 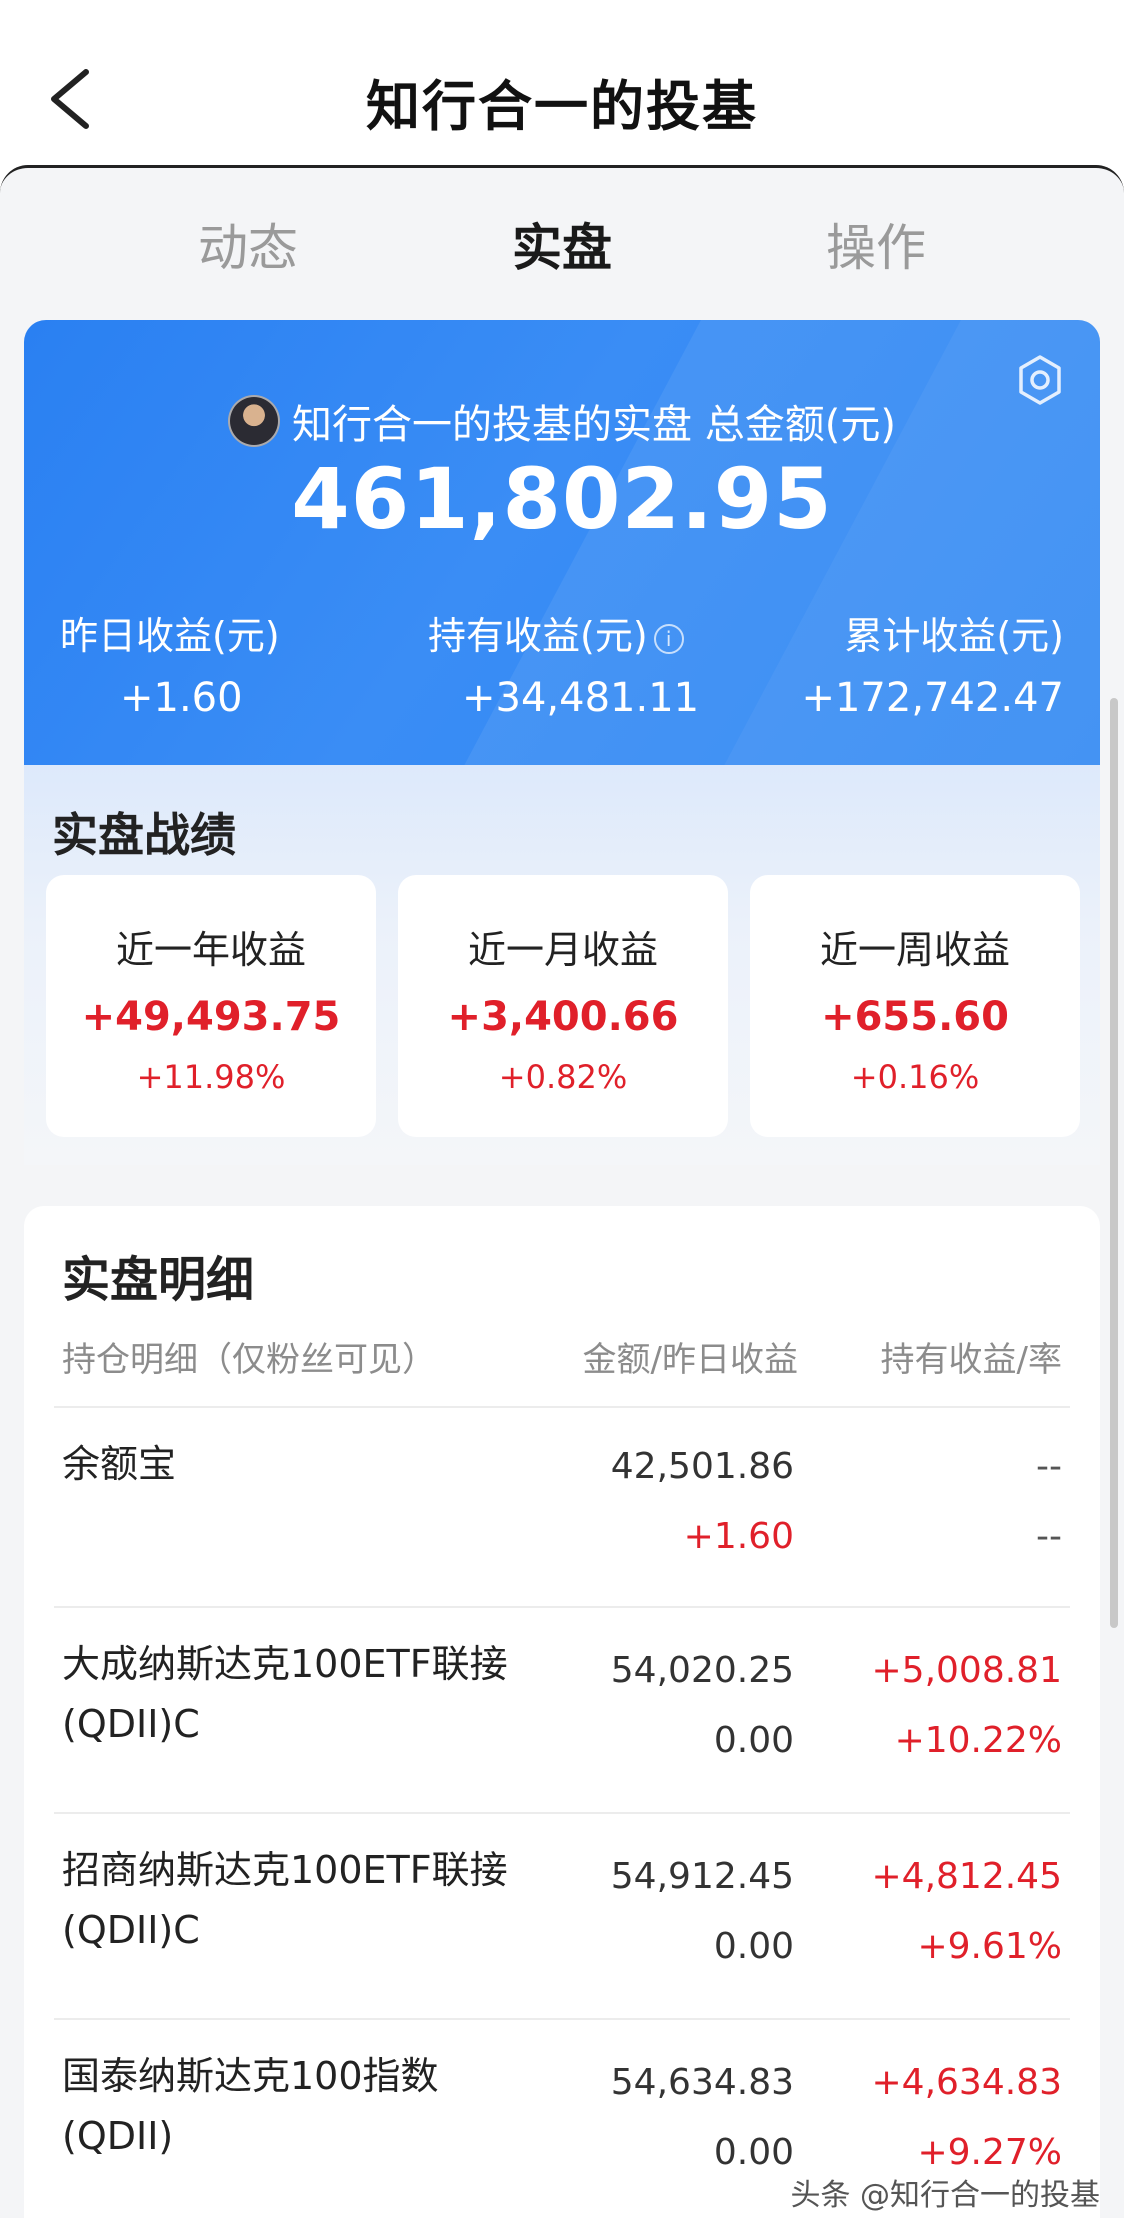 What do you see at coordinates (966, 1670) in the screenshot?
I see `fund-holding-earnings: +5,008.81` at bounding box center [966, 1670].